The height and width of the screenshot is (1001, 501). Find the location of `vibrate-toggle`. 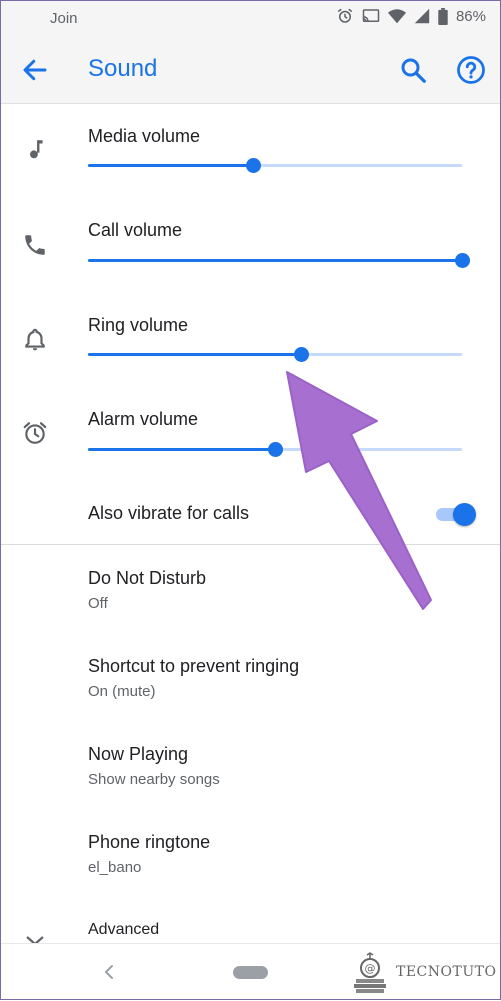

vibrate-toggle is located at coordinates (456, 514).